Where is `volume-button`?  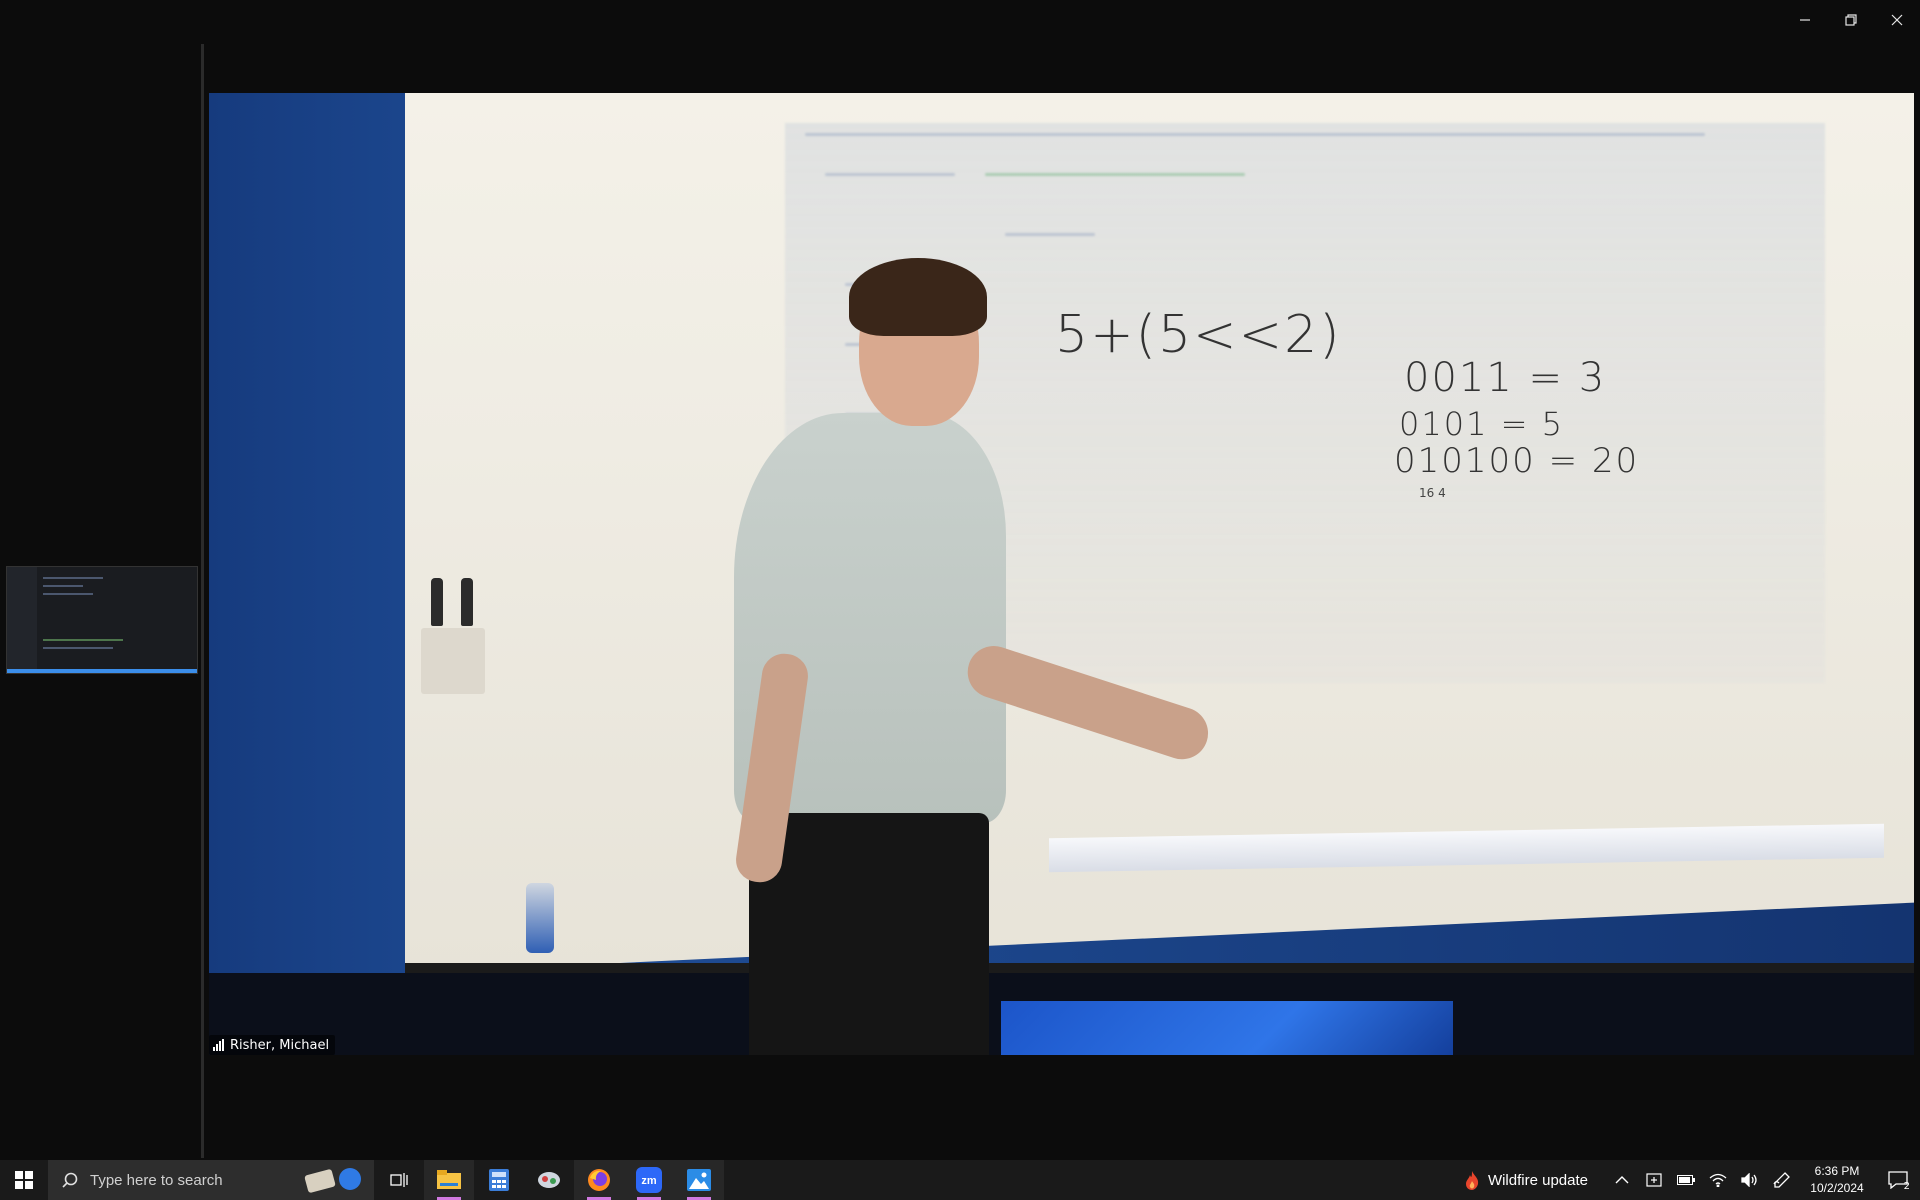
volume-button is located at coordinates (1750, 1180).